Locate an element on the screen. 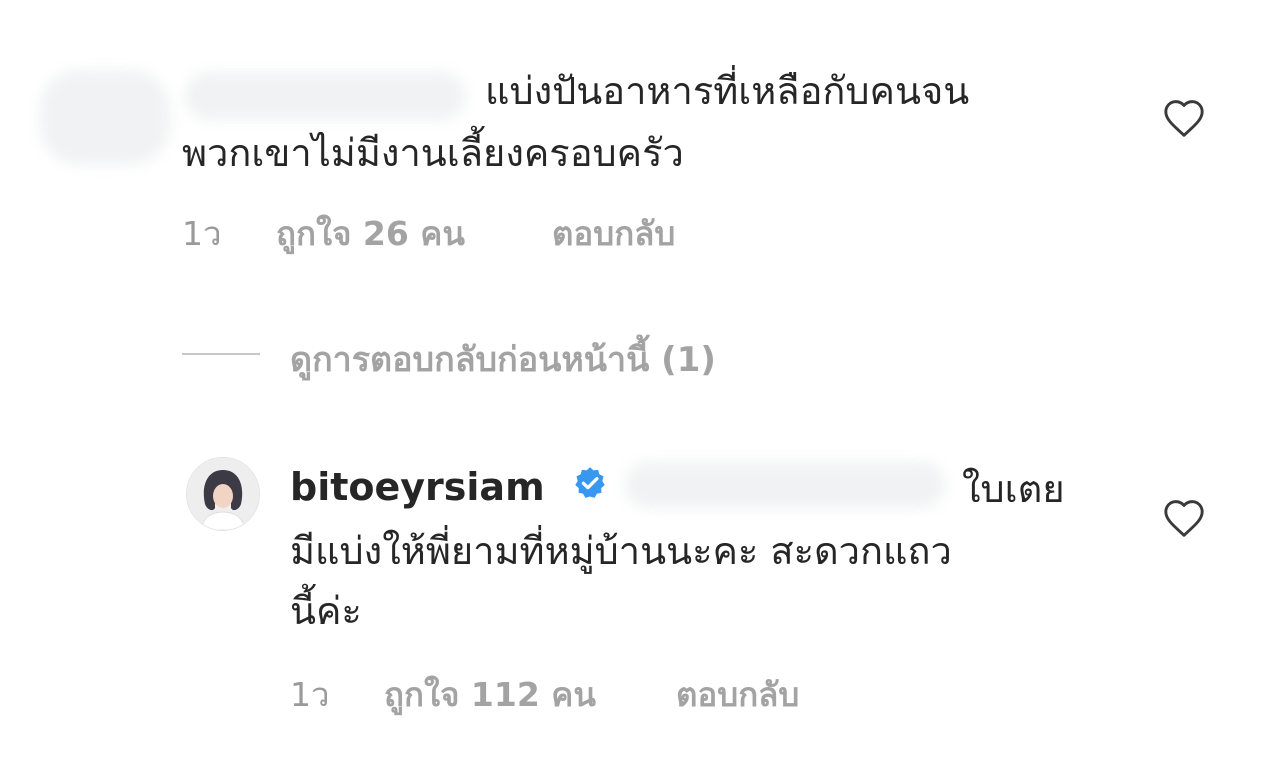 This screenshot has width=1280, height=763. blurred-username is located at coordinates (325, 96).